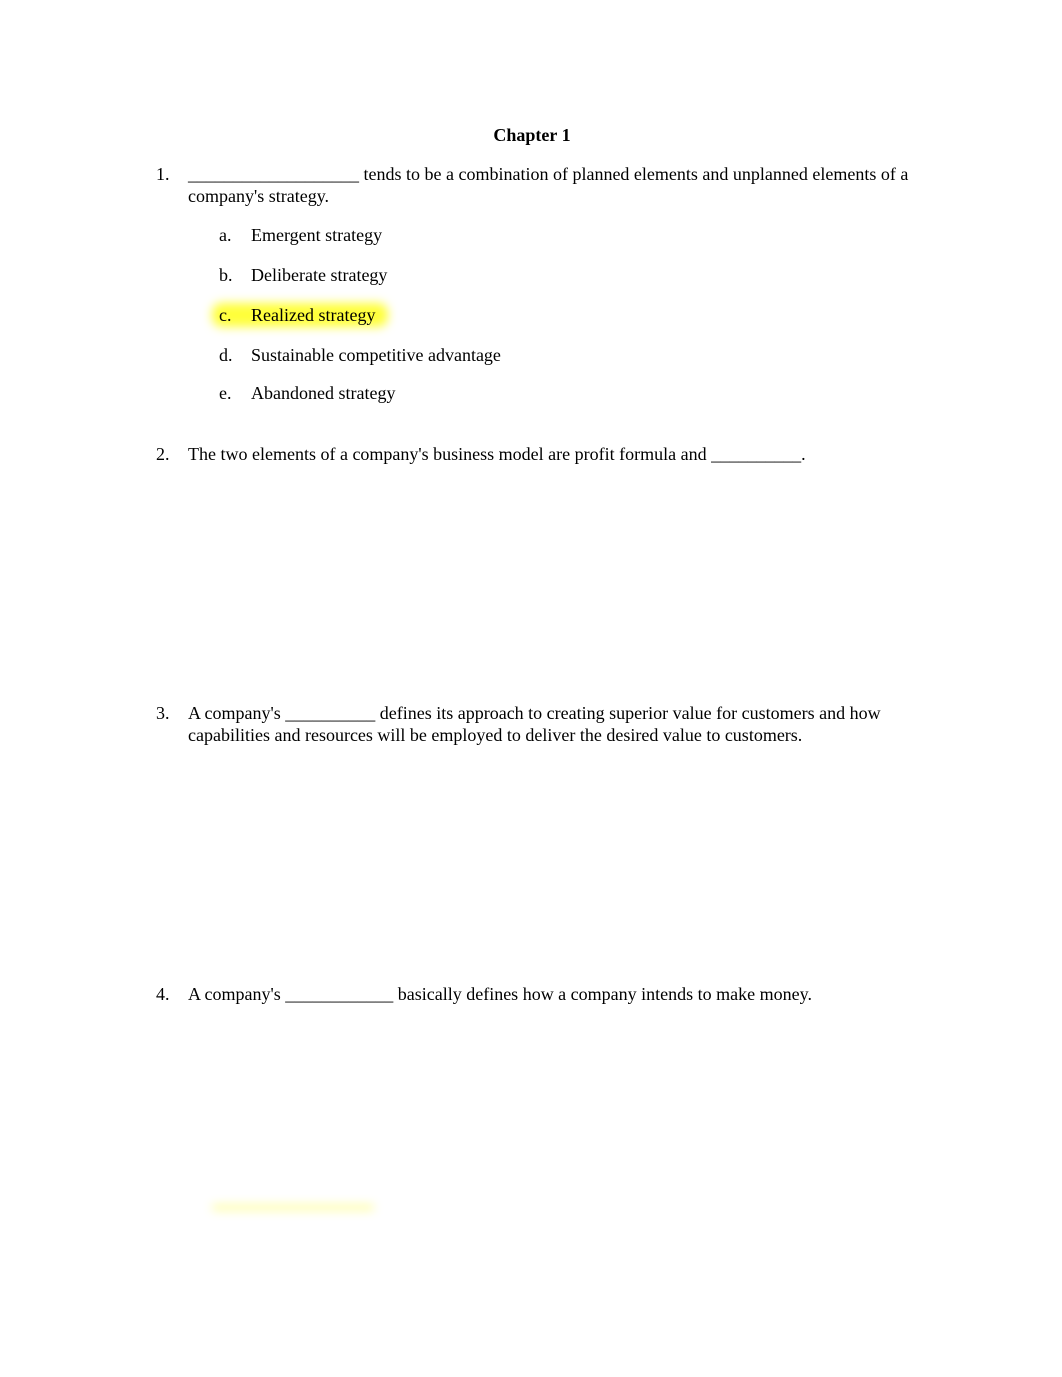 The width and height of the screenshot is (1062, 1377). I want to click on option-letter: a., so click(225, 235).